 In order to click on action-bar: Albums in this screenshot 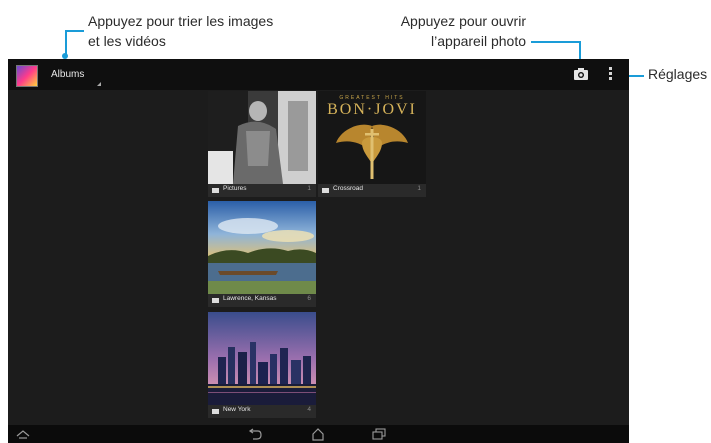, I will do `click(318, 74)`.